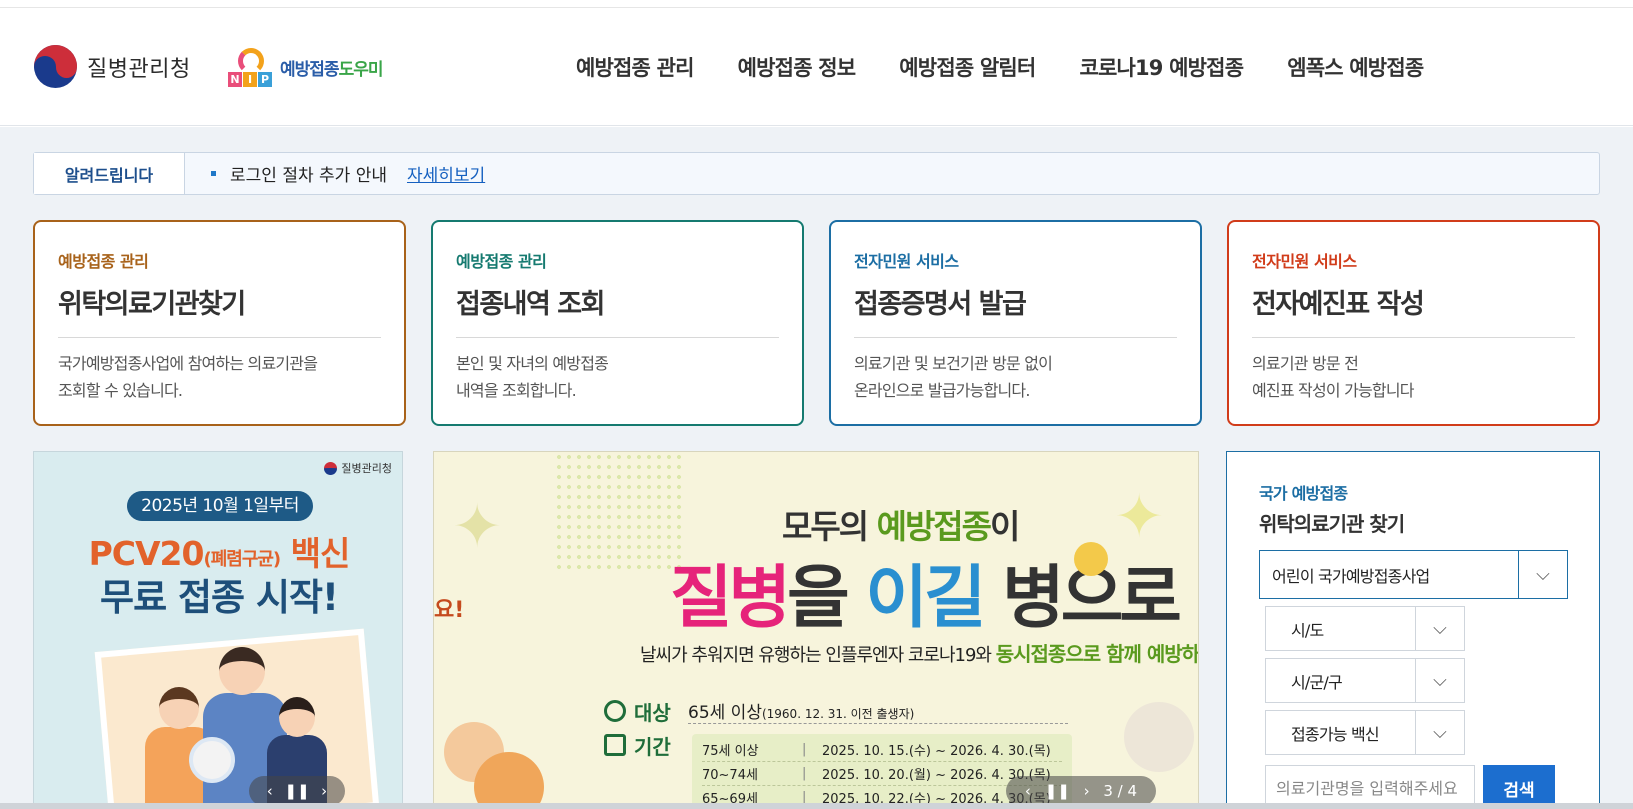 The width and height of the screenshot is (1633, 809). I want to click on nip-sun-icon: N I P, so click(251, 67).